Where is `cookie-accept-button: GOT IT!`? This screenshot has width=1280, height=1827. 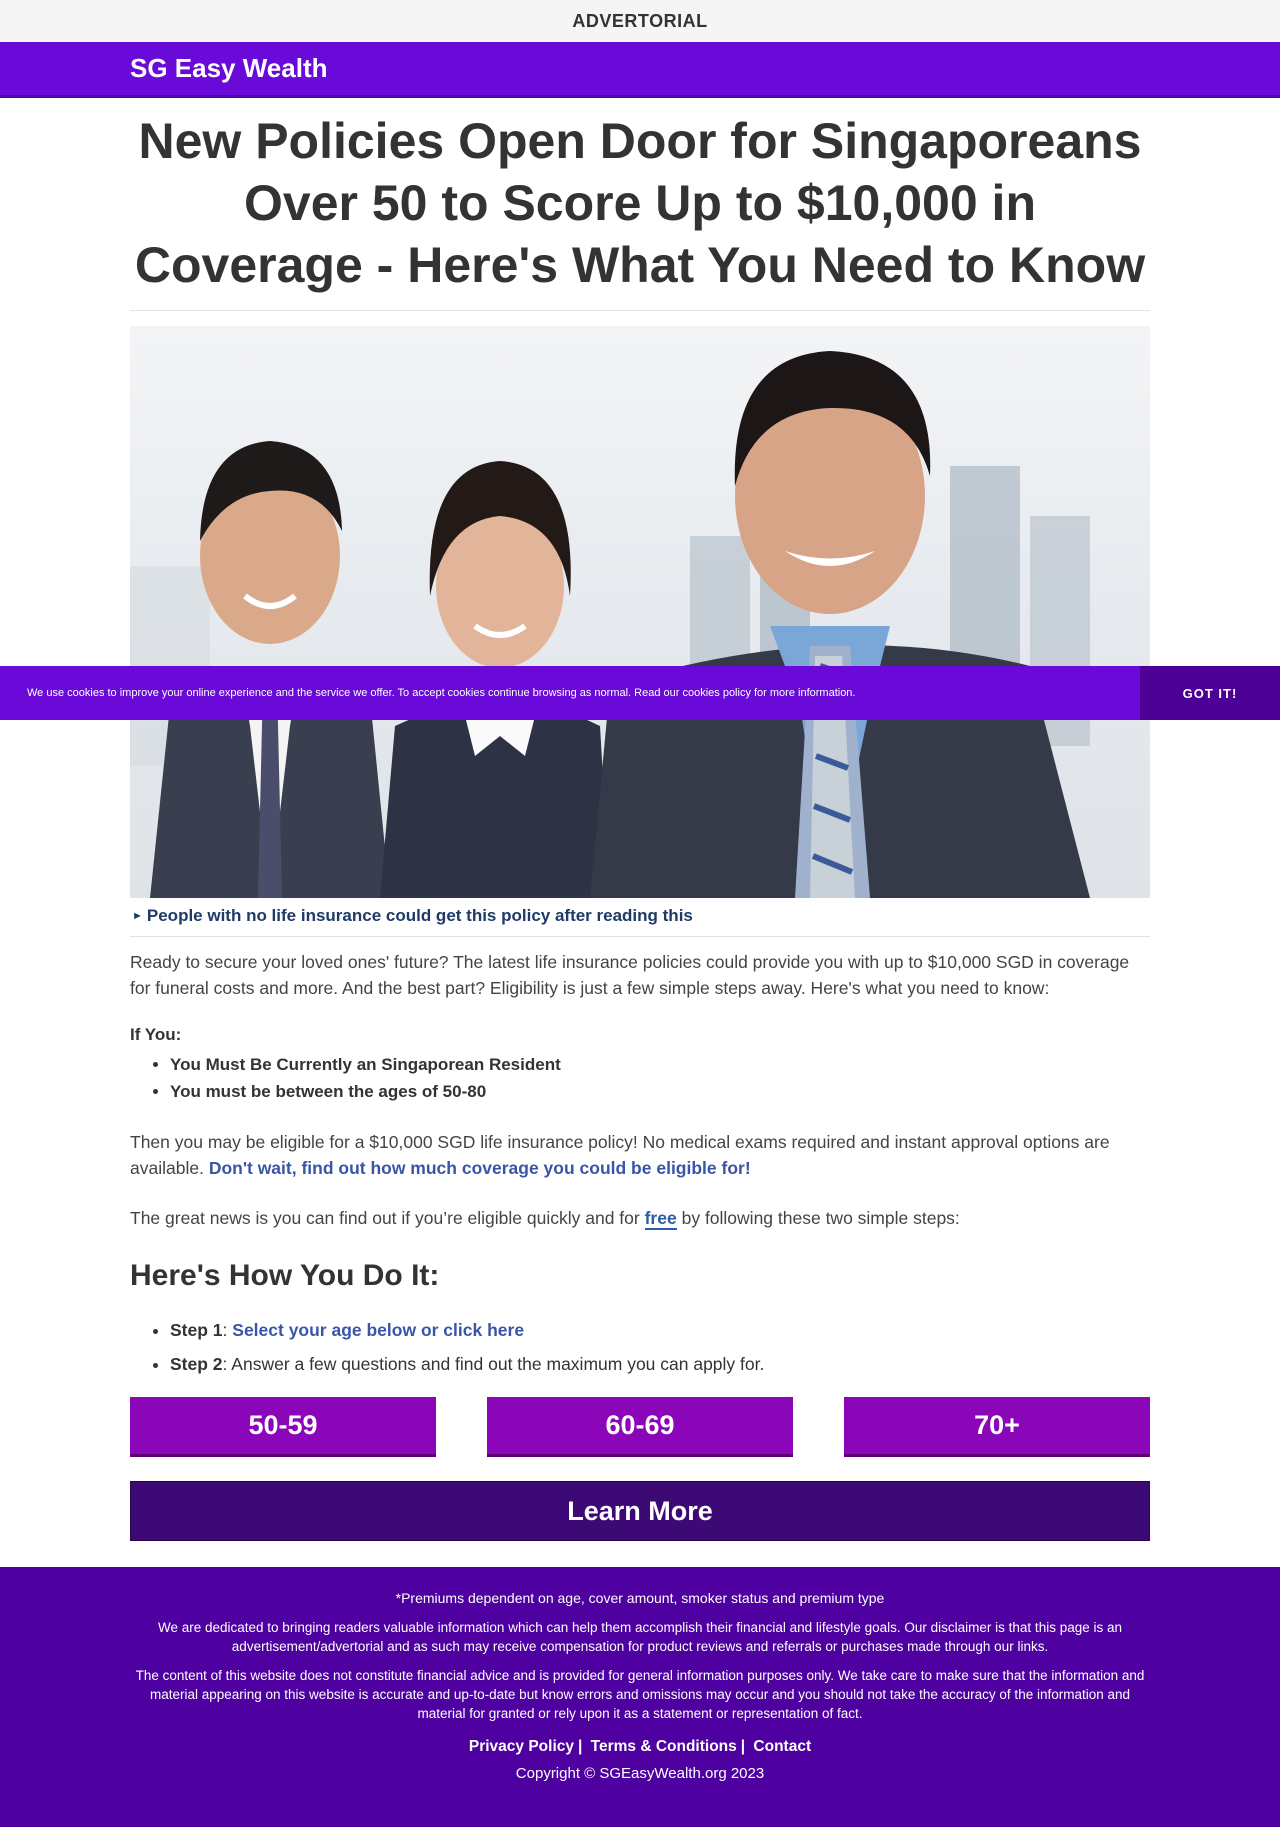
cookie-accept-button: GOT IT! is located at coordinates (1210, 693).